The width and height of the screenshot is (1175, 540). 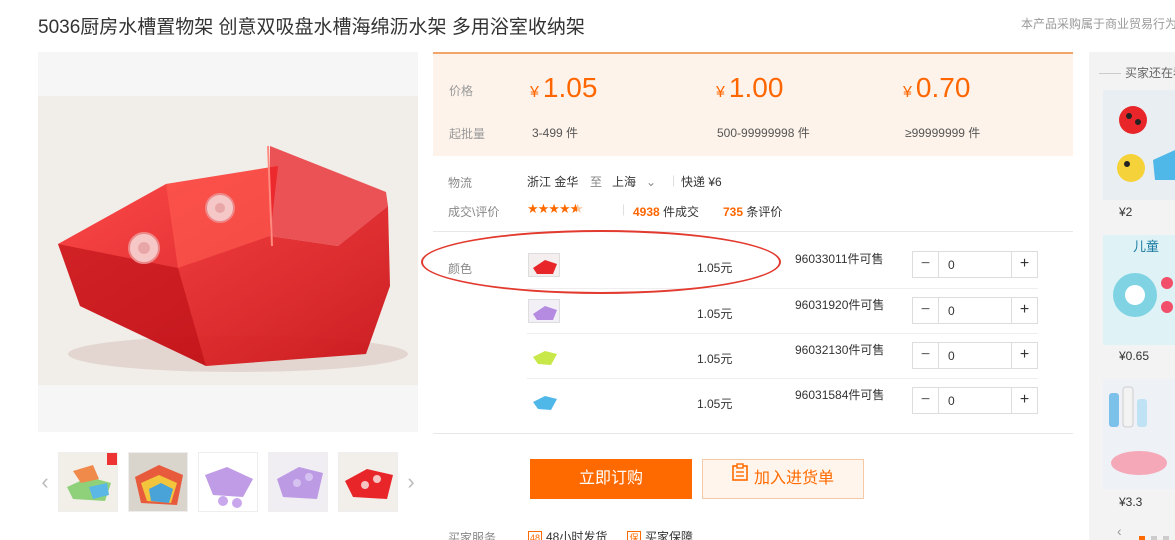 I want to click on color-swatch-blue, so click(x=544, y=401).